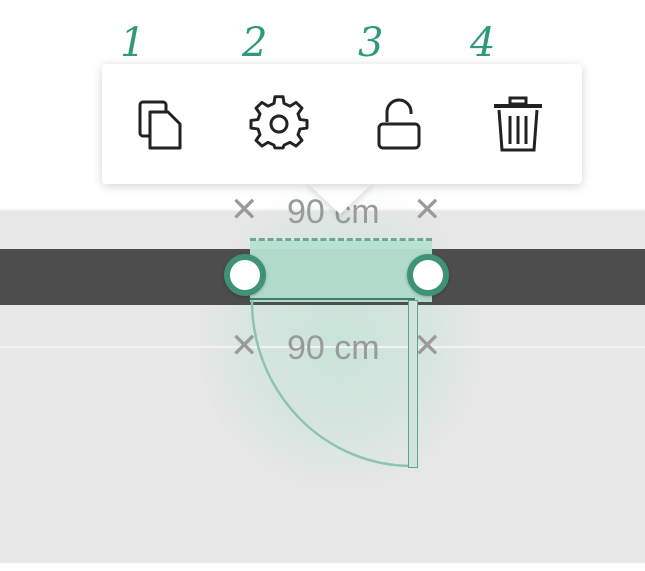  What do you see at coordinates (244, 346) in the screenshot?
I see `inner-dimension-start-mark: ✕` at bounding box center [244, 346].